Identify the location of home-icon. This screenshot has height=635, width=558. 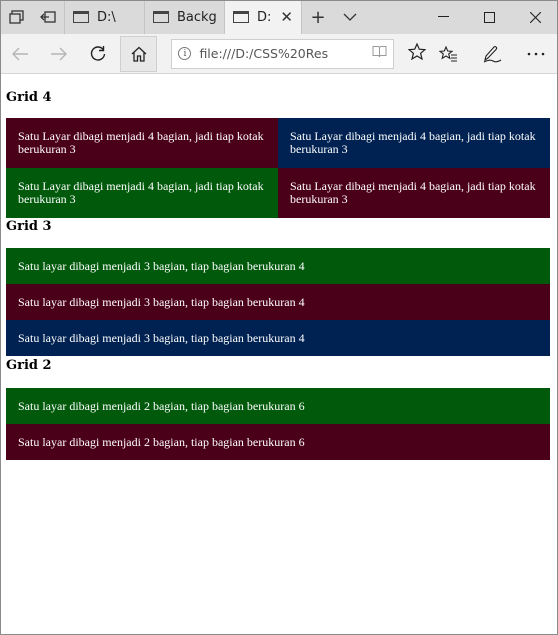
(139, 53).